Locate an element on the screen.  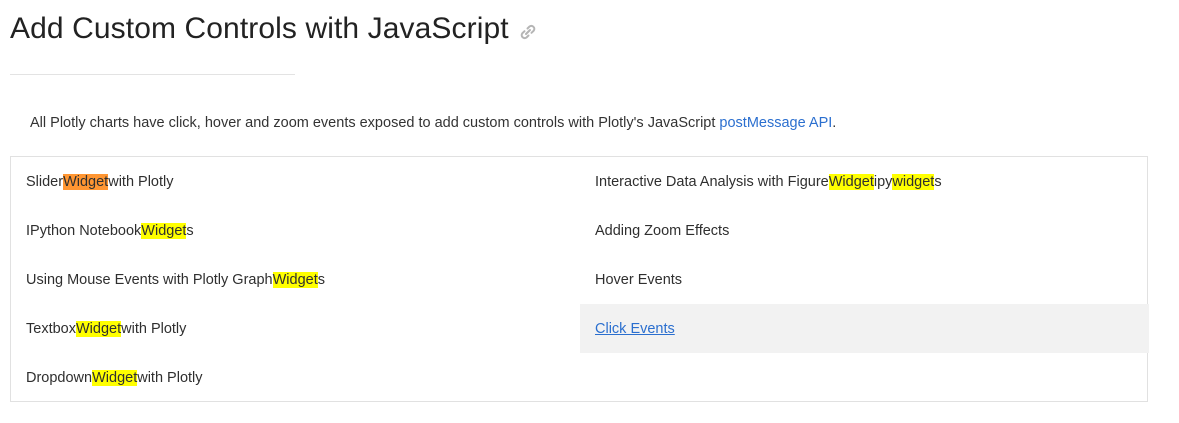
result-slider-widget: Slider Widget with Plotly is located at coordinates (295, 181).